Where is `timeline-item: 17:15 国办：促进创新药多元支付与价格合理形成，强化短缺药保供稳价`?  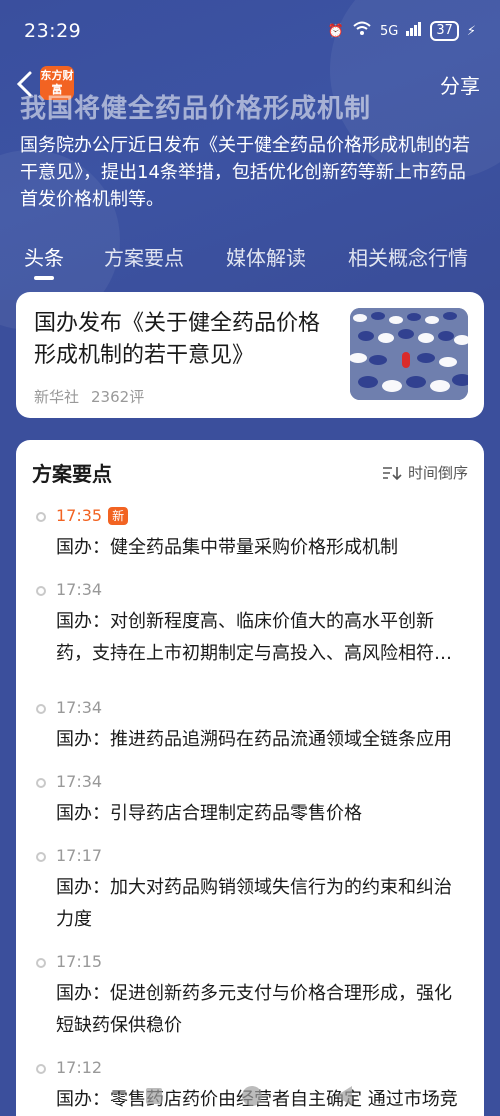
timeline-item: 17:15 国办：促进创新药多元支付与价格合理形成，强化短缺药保供稳价 is located at coordinates (250, 996).